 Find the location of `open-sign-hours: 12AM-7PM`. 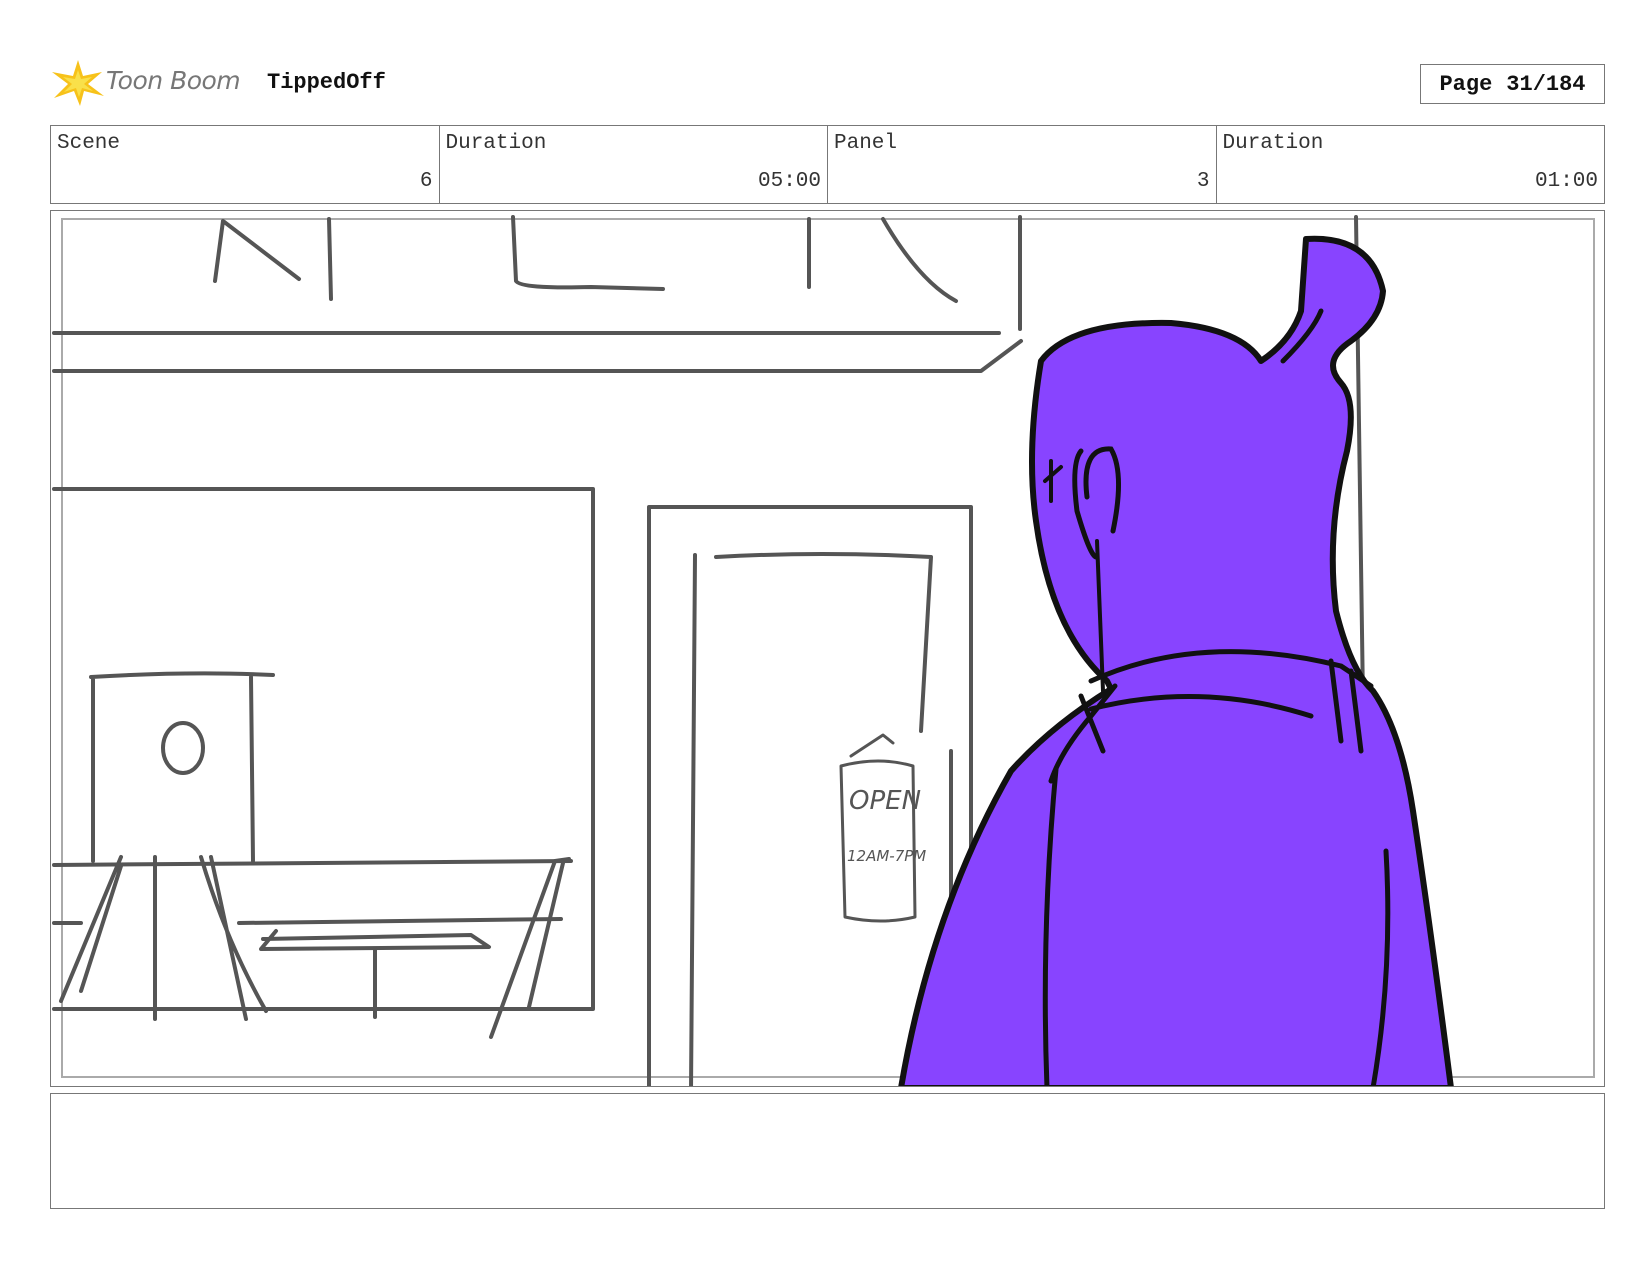

open-sign-hours: 12AM-7PM is located at coordinates (886, 856).